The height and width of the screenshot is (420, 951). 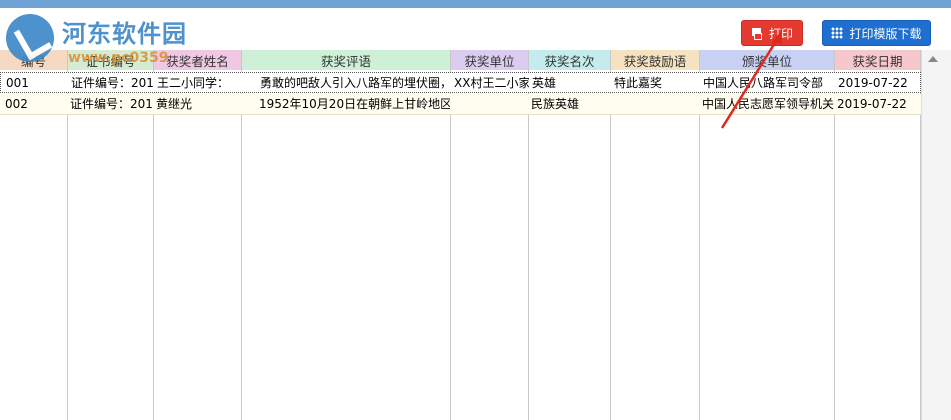 I want to click on cell-encouragement, so click(x=654, y=104).